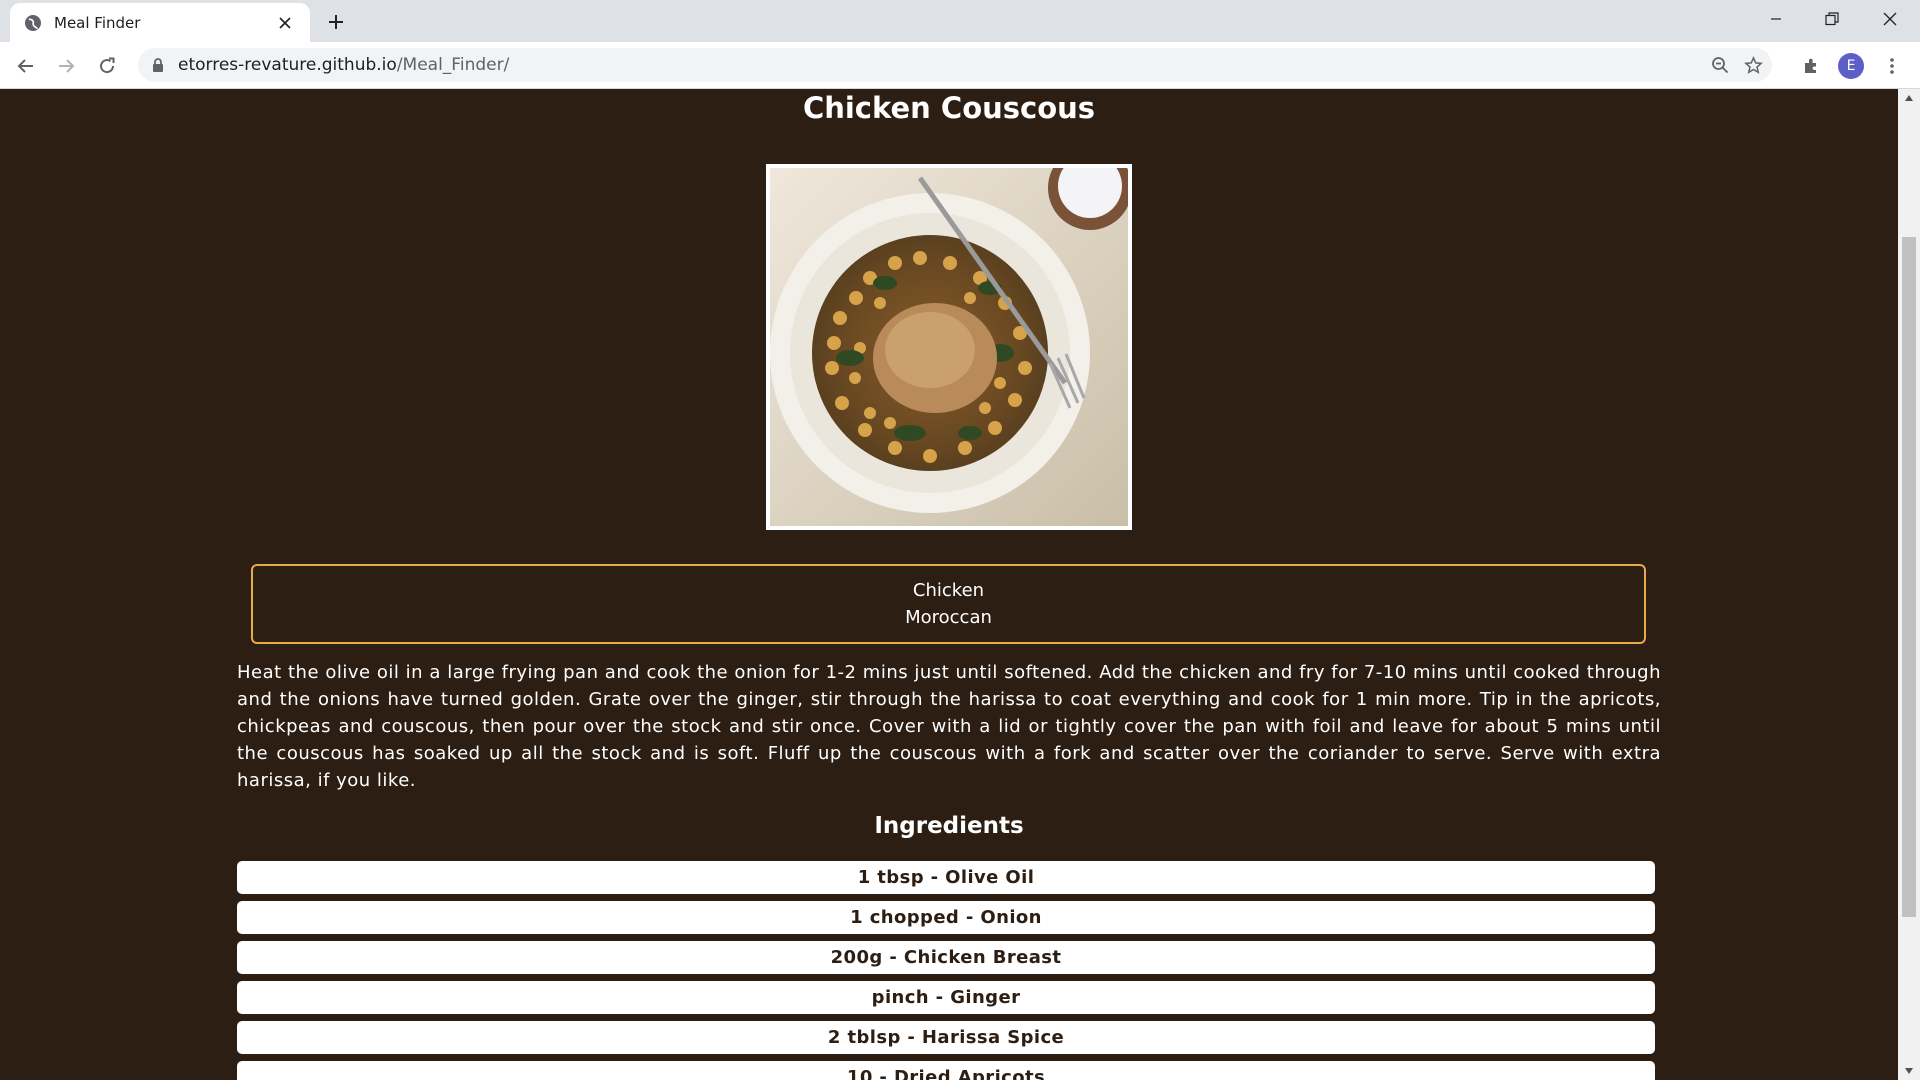  Describe the element at coordinates (946, 957) in the screenshot. I see `ingredient-item: 200g - Chicken Breast` at that location.